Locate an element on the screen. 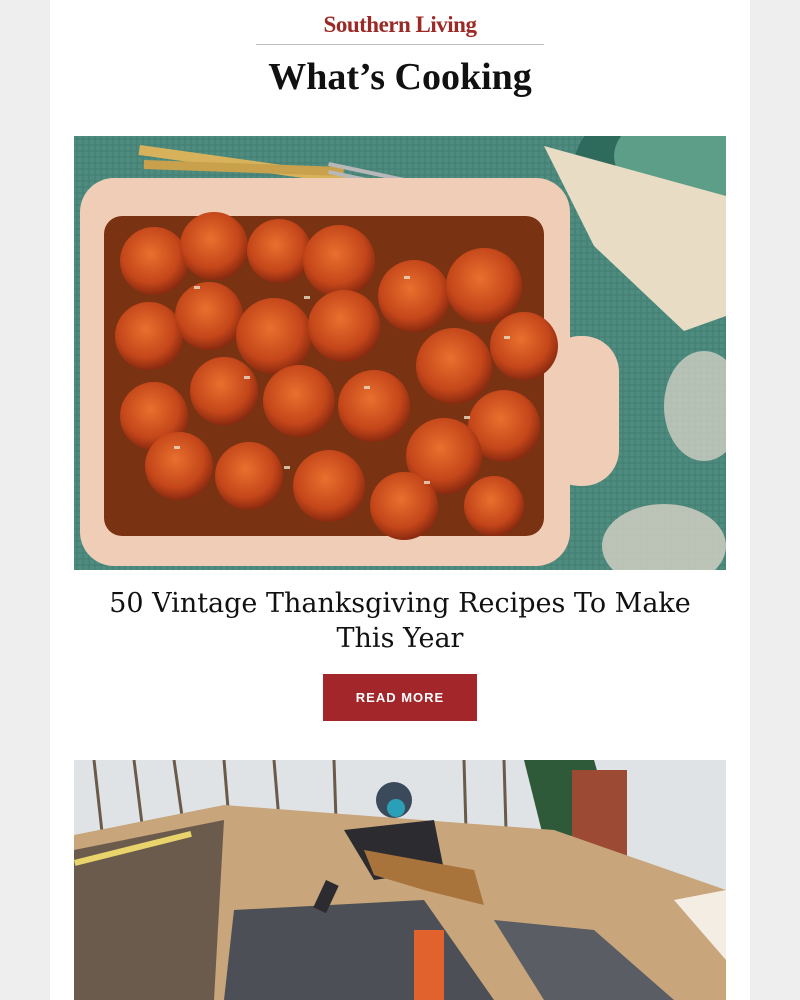 This screenshot has width=800, height=1000. brand-logo: Southern Living is located at coordinates (400, 25).